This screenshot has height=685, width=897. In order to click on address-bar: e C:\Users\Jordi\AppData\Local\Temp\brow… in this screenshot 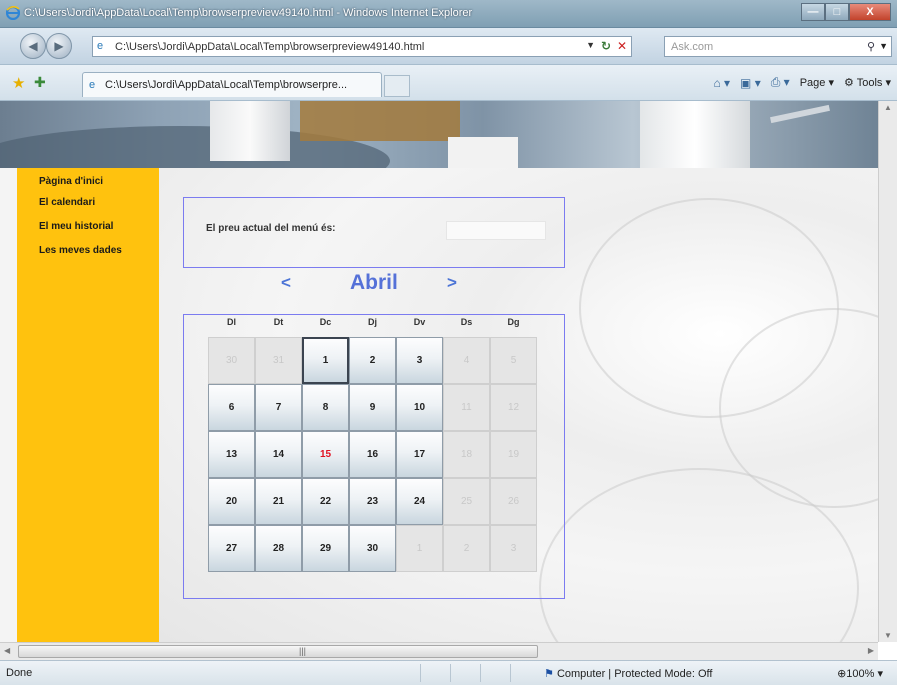, I will do `click(362, 46)`.